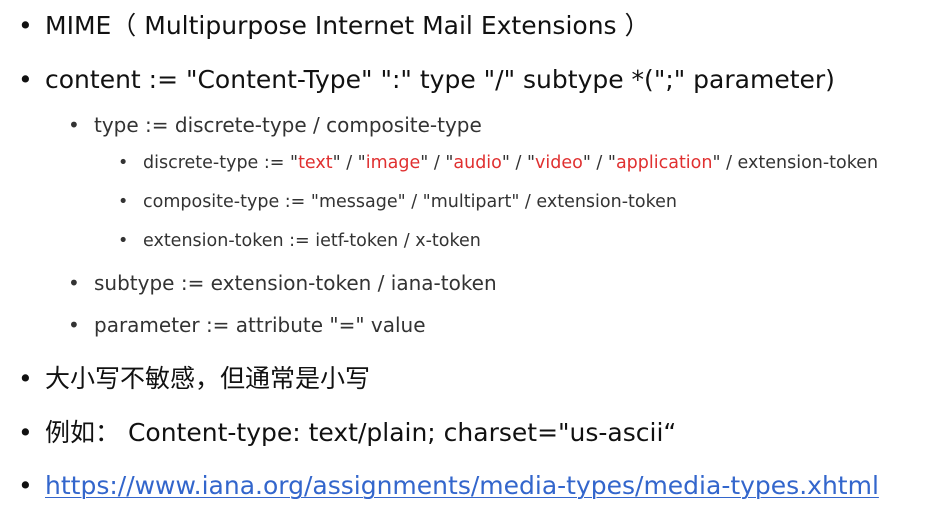  I want to click on text-type-value: text, so click(315, 163).